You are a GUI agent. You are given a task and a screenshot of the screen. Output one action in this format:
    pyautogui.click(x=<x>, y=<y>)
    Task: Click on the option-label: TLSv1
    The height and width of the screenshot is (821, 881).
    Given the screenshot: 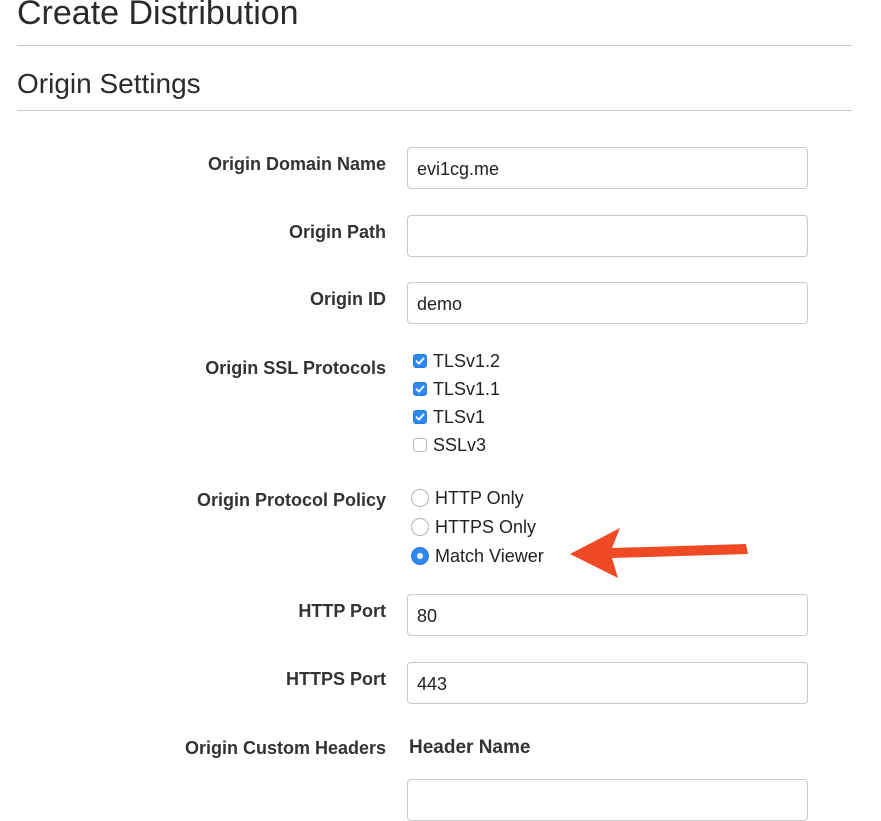 What is the action you would take?
    pyautogui.click(x=459, y=416)
    